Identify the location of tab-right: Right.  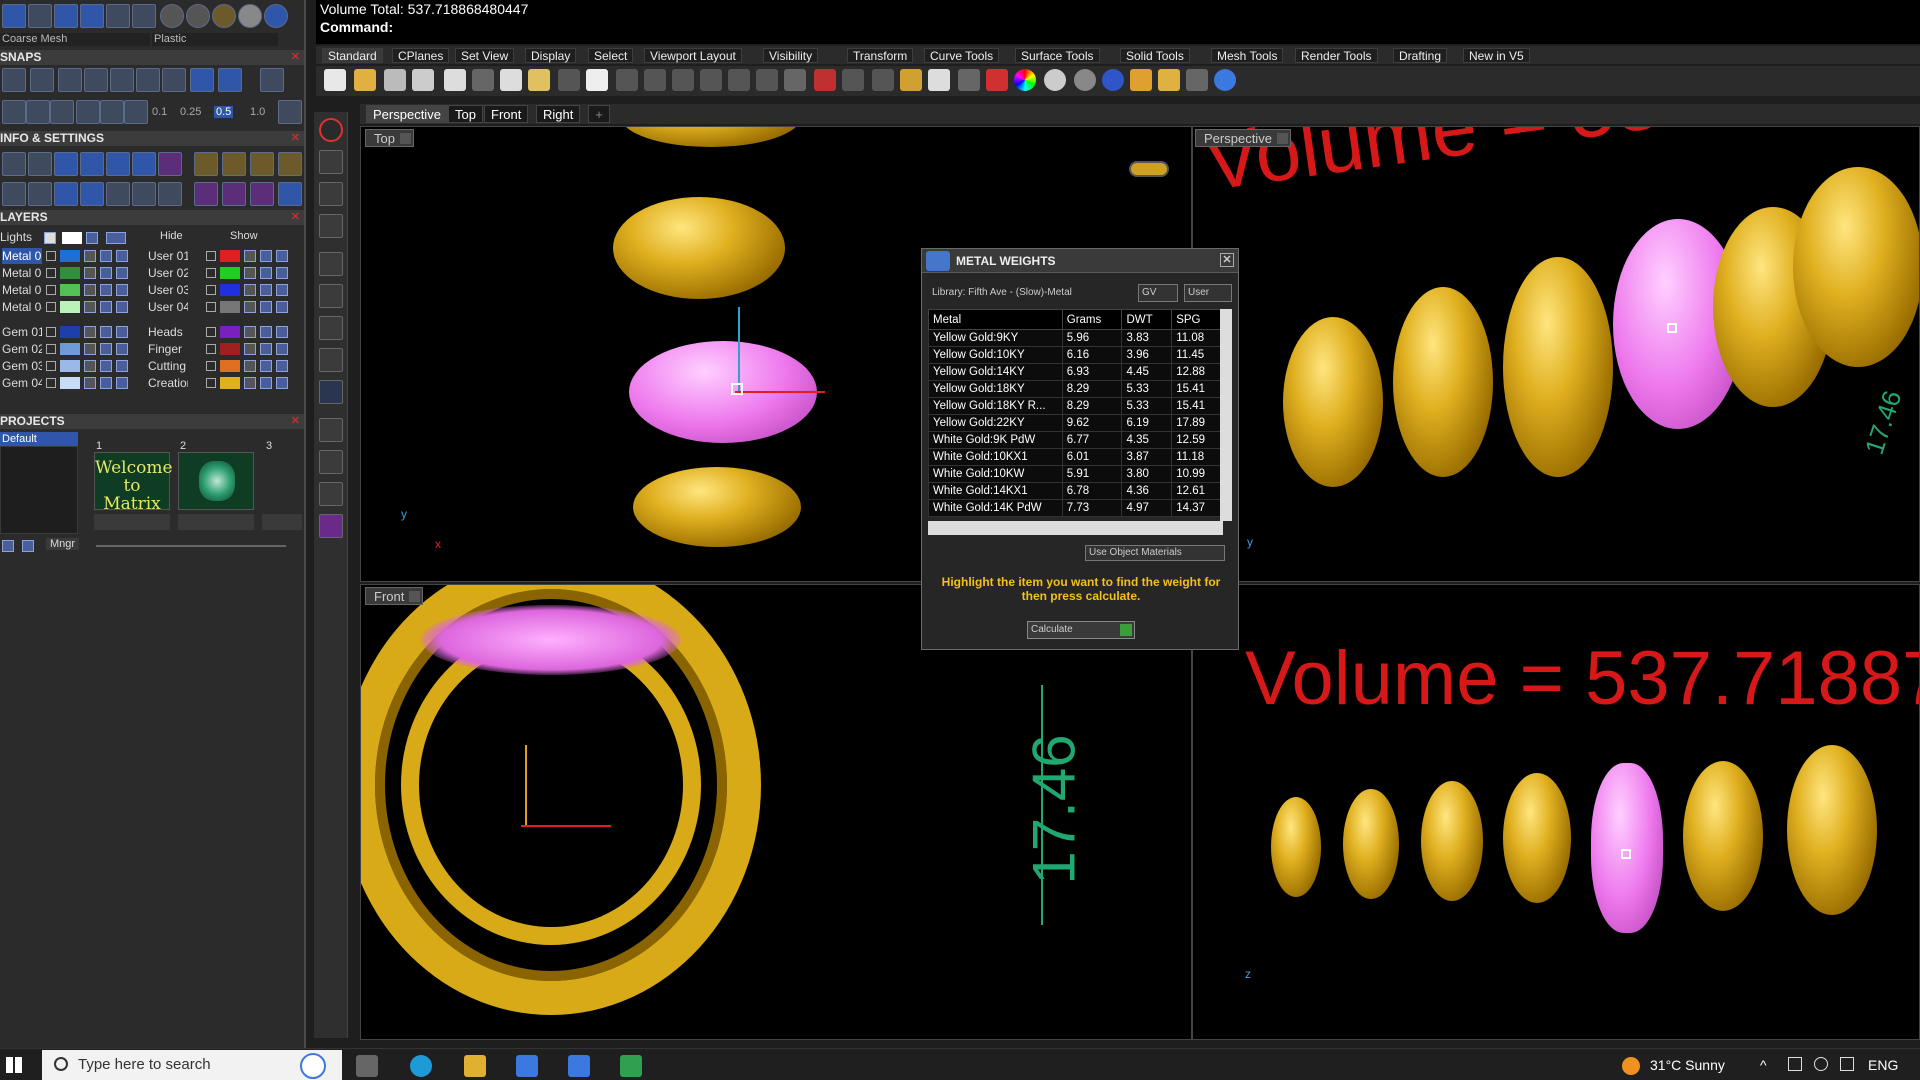
(558, 114).